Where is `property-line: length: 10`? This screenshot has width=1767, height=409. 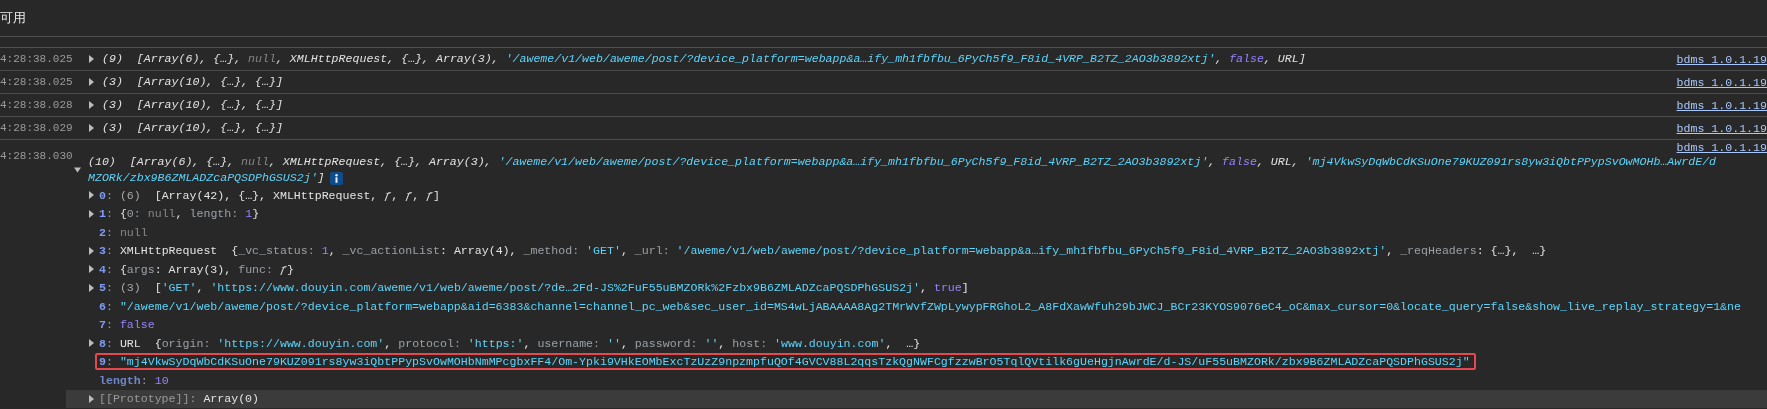
property-line: length: 10 is located at coordinates (134, 380).